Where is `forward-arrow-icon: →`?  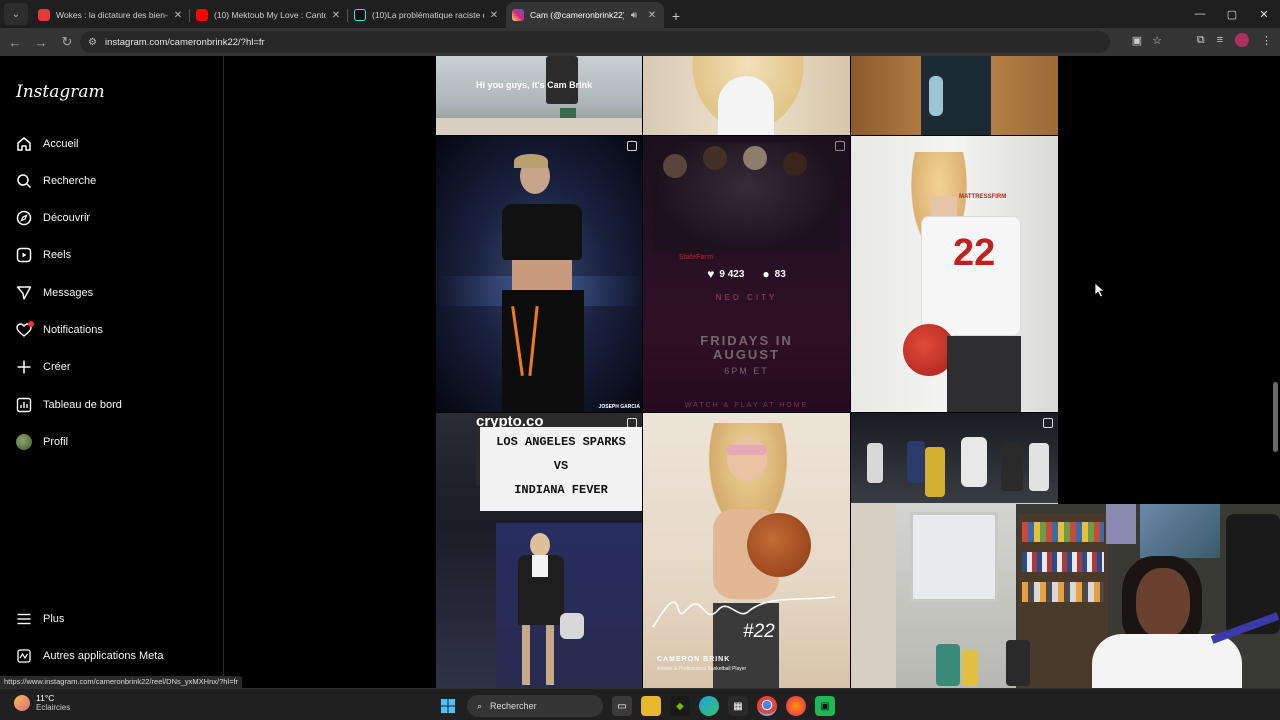
forward-arrow-icon: → is located at coordinates (41, 42).